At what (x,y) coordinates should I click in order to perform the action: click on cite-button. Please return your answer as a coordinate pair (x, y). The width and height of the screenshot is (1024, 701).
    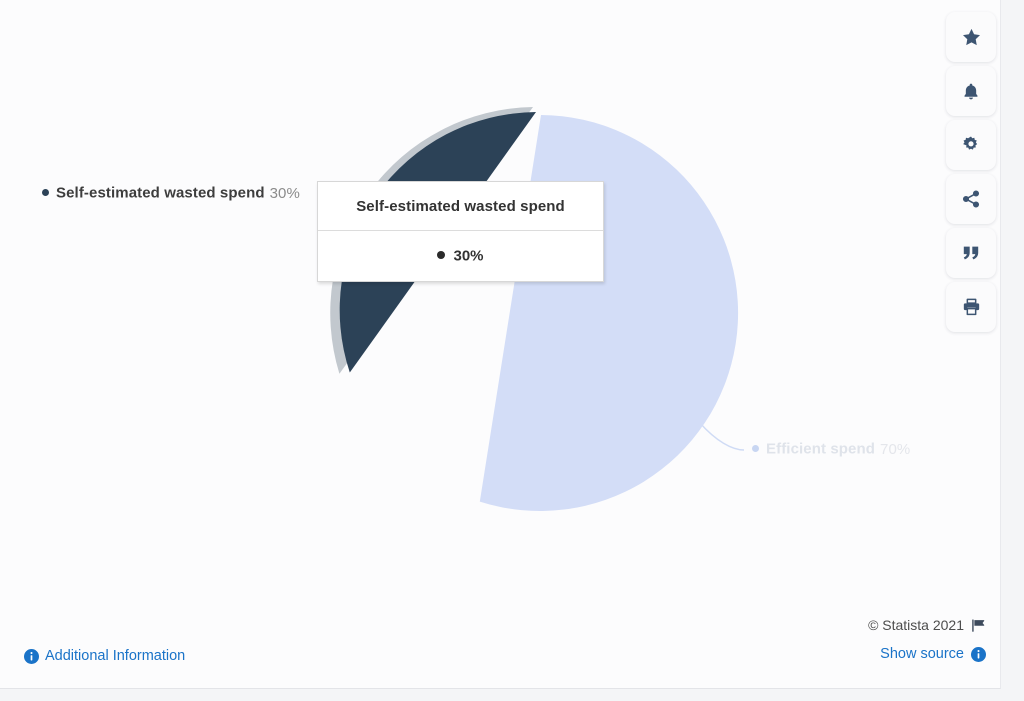
    Looking at the image, I should click on (971, 253).